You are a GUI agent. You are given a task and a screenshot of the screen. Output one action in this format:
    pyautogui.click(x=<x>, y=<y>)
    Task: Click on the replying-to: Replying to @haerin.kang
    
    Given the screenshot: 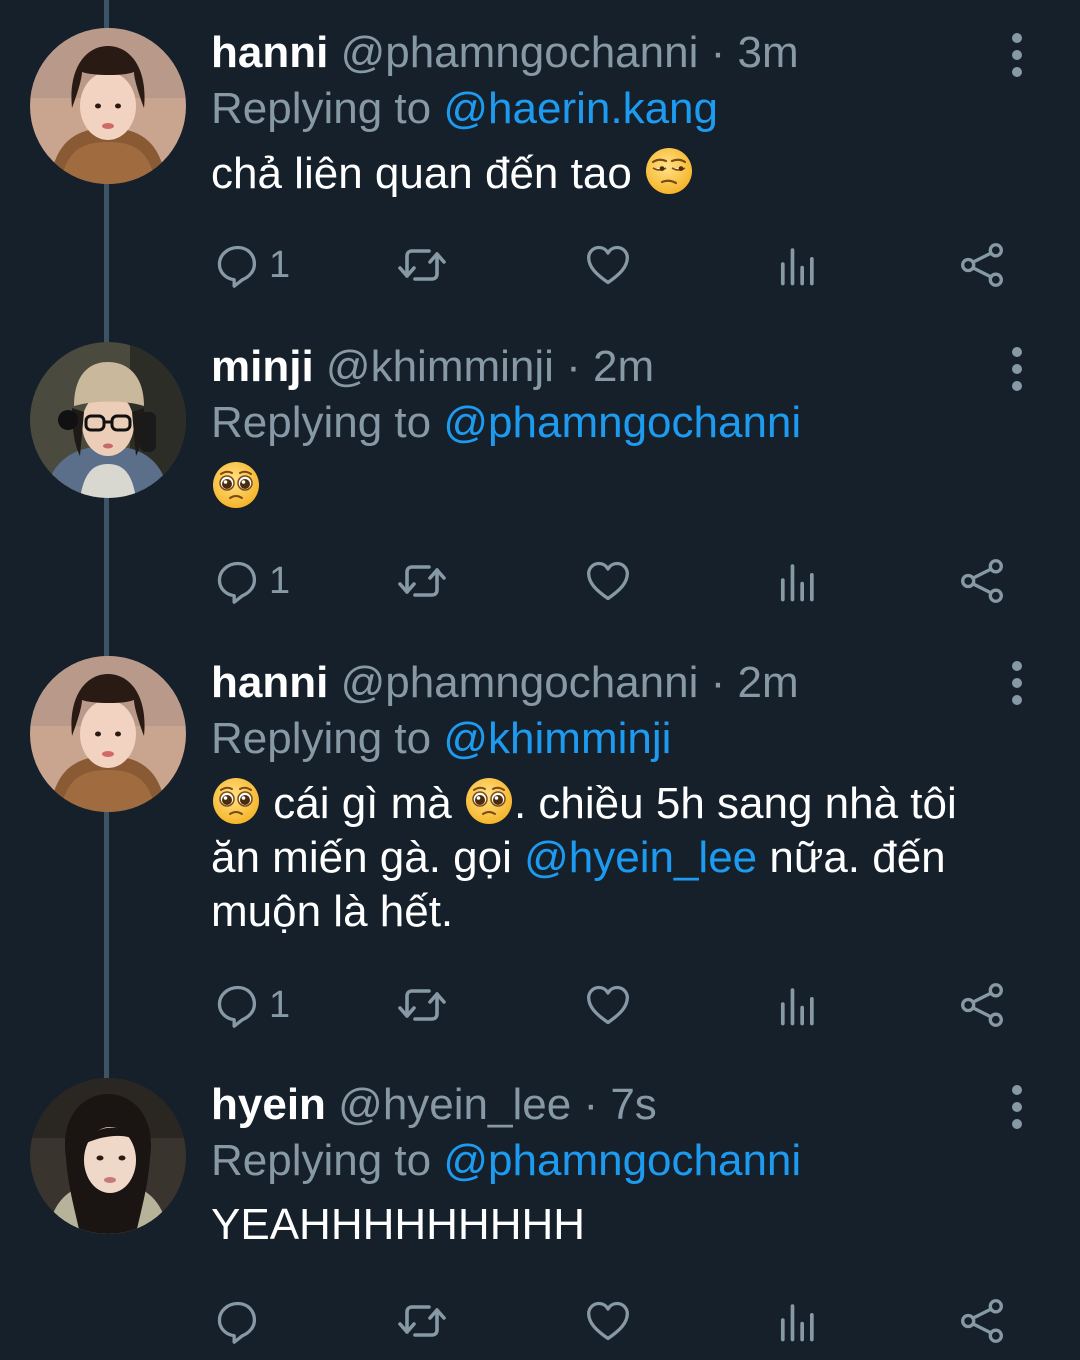 What is the action you would take?
    pyautogui.click(x=610, y=109)
    